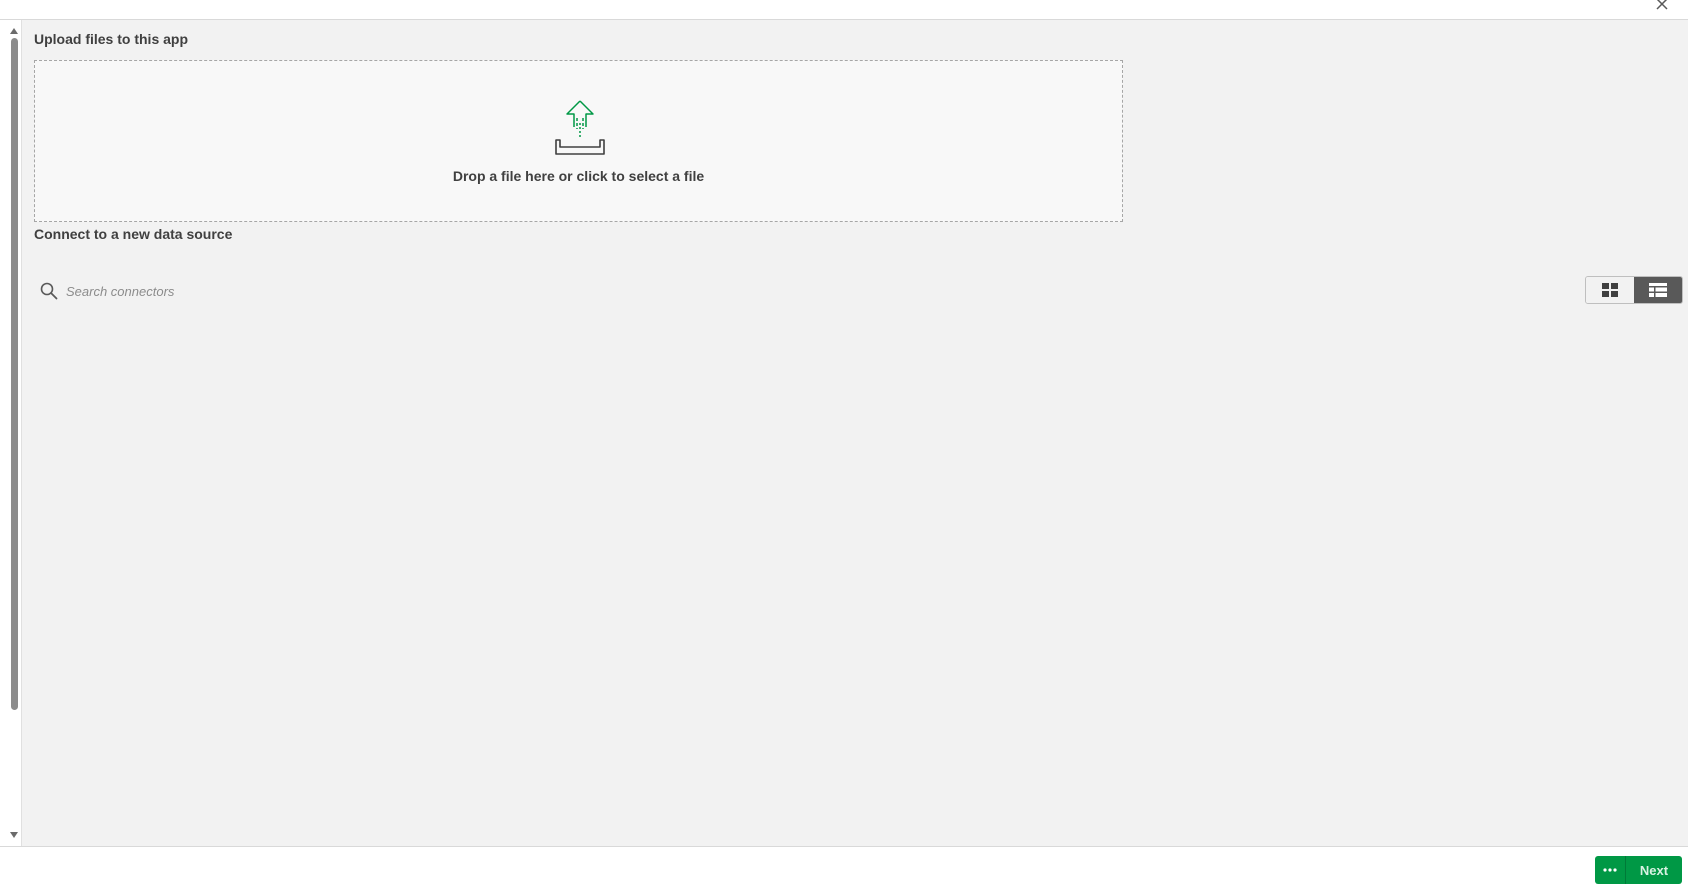 The width and height of the screenshot is (1688, 886). Describe the element at coordinates (580, 127) in the screenshot. I see `upload-icon` at that location.